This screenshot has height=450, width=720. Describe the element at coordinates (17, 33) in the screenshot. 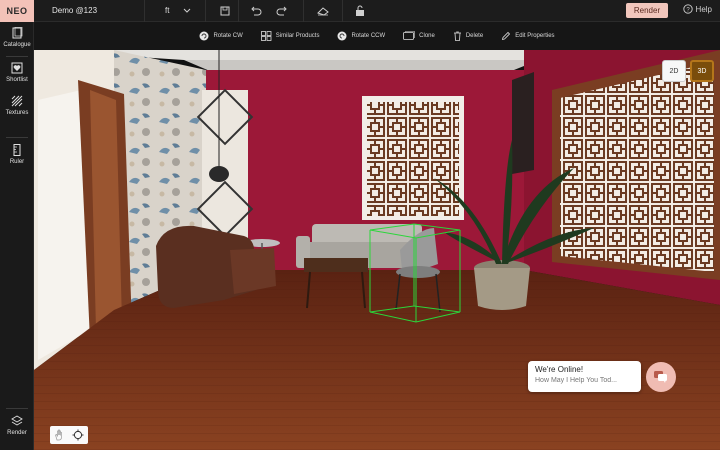

I see `catalogue-icon` at that location.